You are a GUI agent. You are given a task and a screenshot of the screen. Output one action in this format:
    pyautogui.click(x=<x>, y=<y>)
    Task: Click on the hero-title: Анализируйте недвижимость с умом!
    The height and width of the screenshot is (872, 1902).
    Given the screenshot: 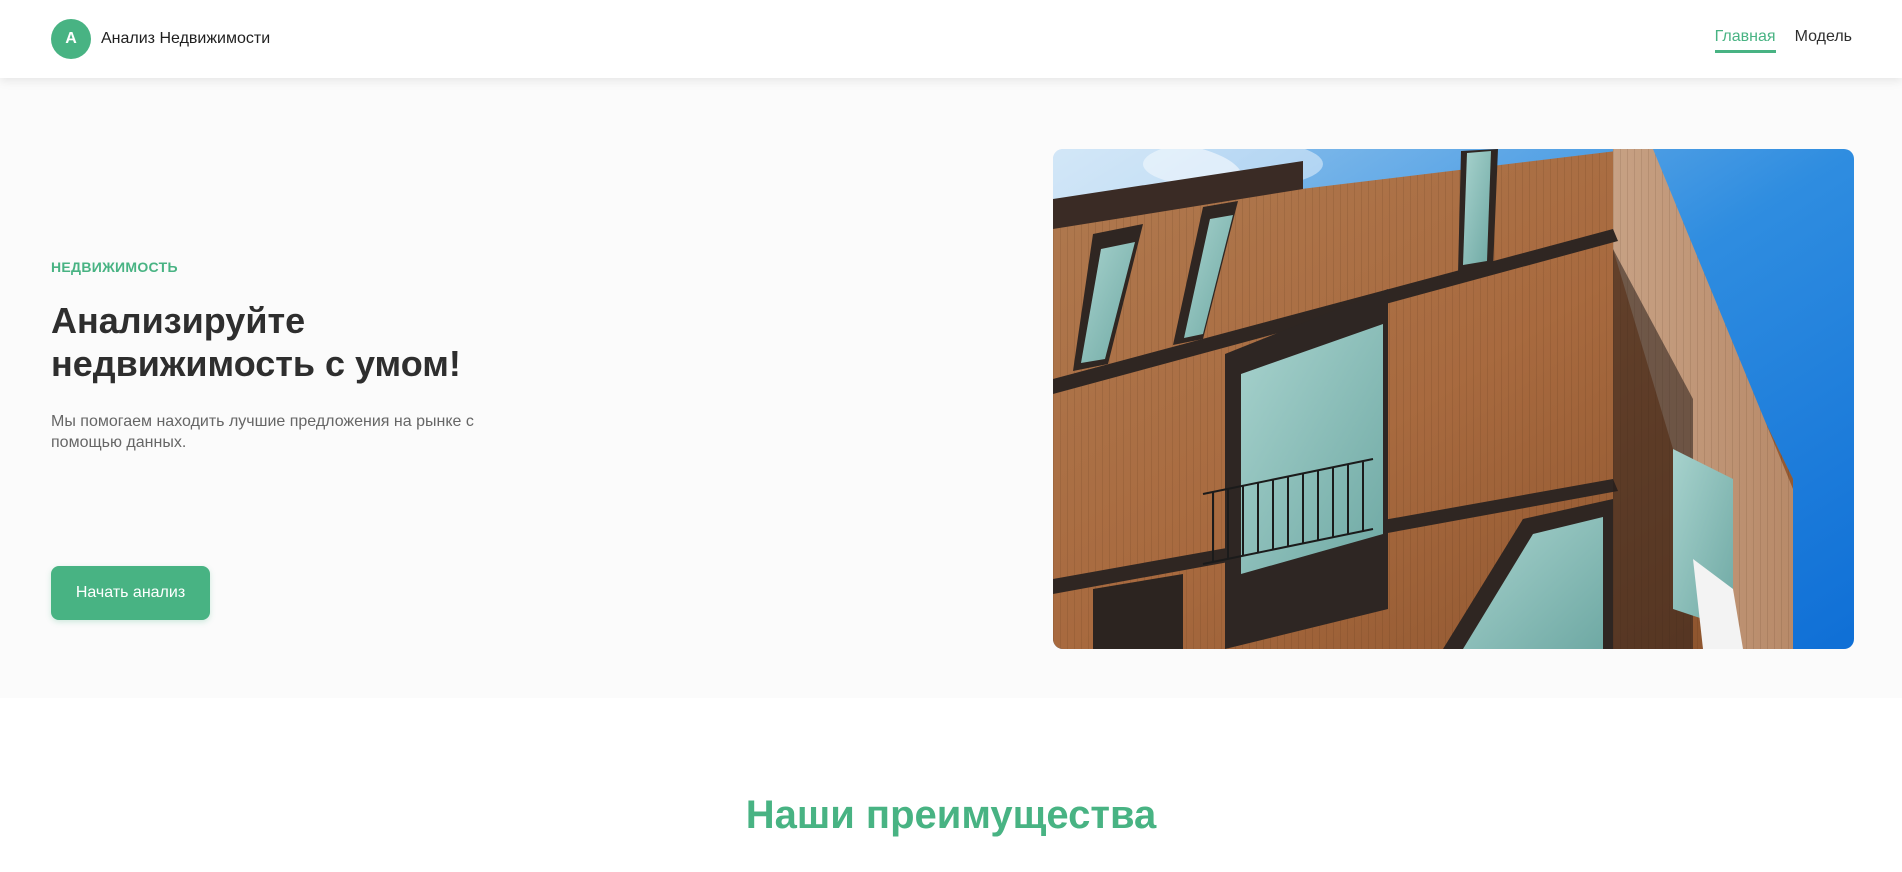 What is the action you would take?
    pyautogui.click(x=256, y=342)
    